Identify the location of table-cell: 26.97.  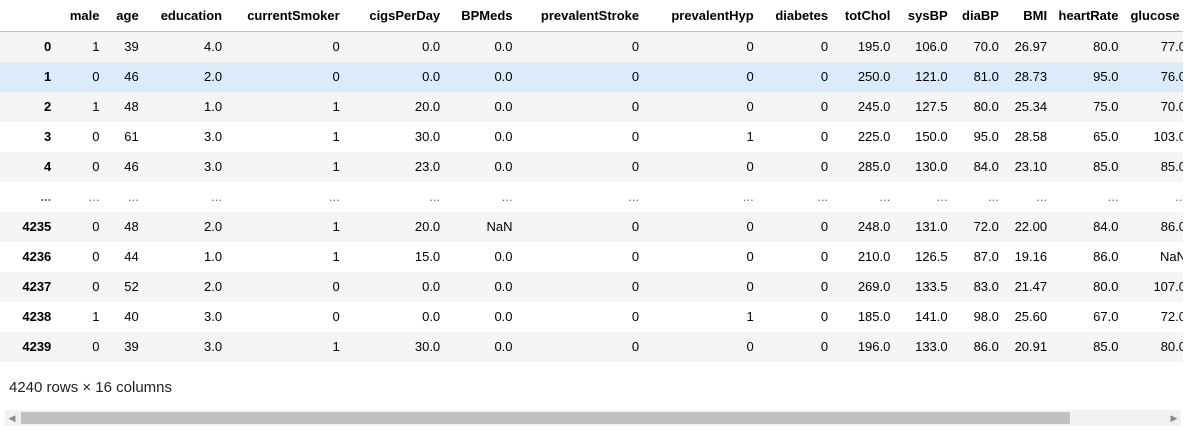
(1031, 46).